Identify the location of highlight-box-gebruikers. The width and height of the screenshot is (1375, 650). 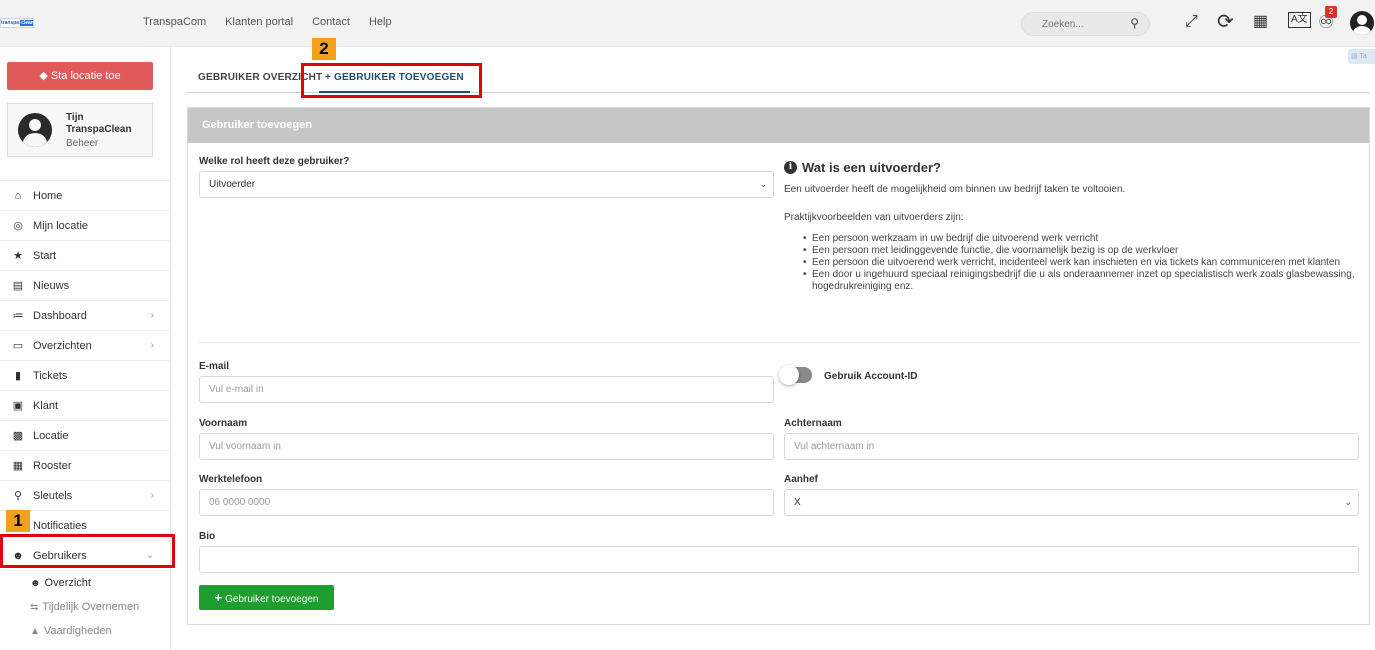
(87, 551).